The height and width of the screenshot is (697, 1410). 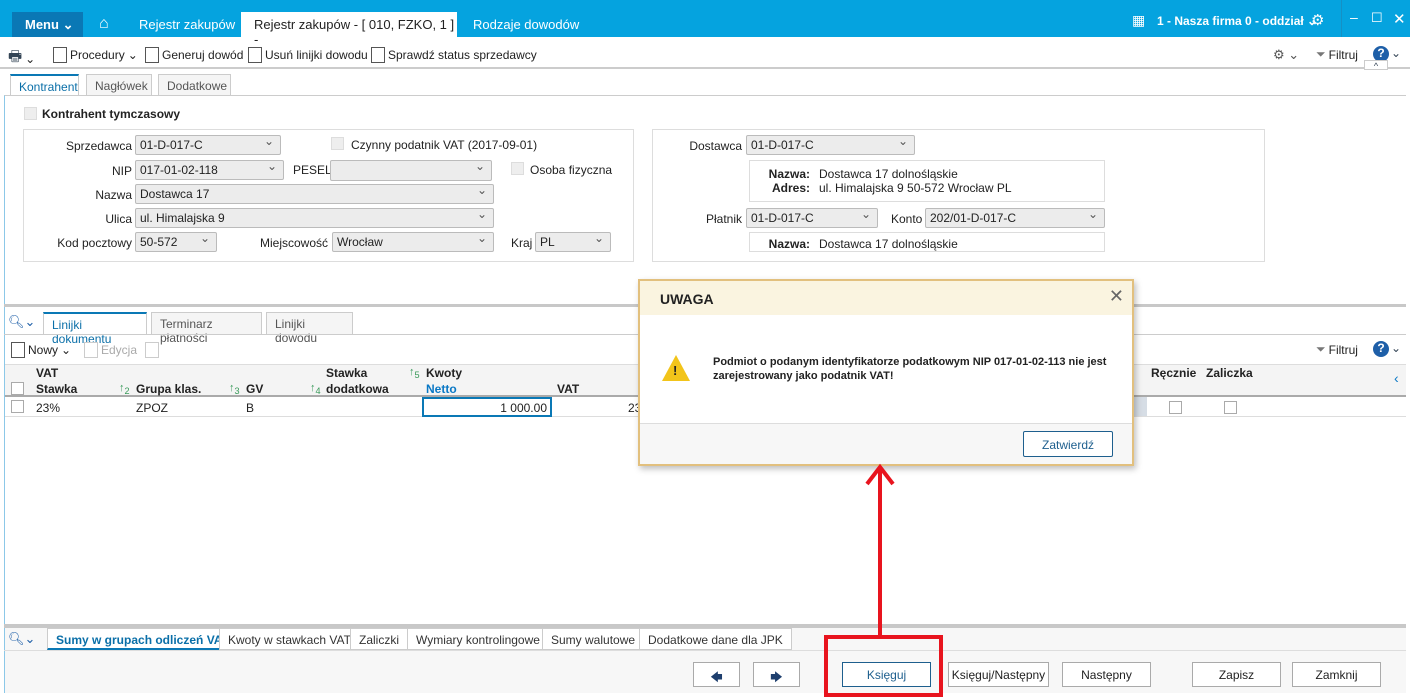 I want to click on sprawdz-status-button: Sprawdź status sprzedawcy, so click(x=454, y=55).